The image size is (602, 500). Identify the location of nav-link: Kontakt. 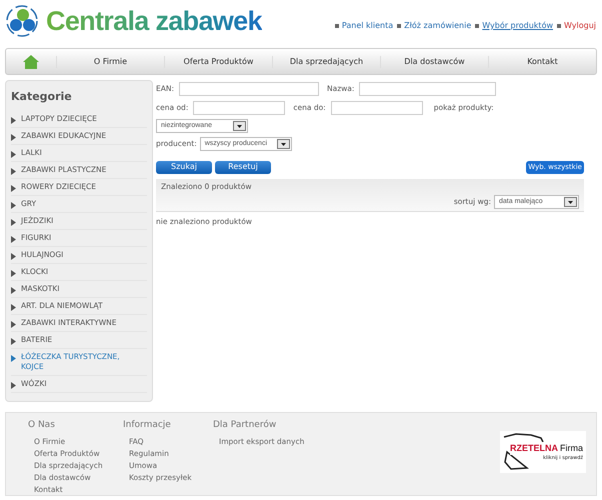
(542, 62).